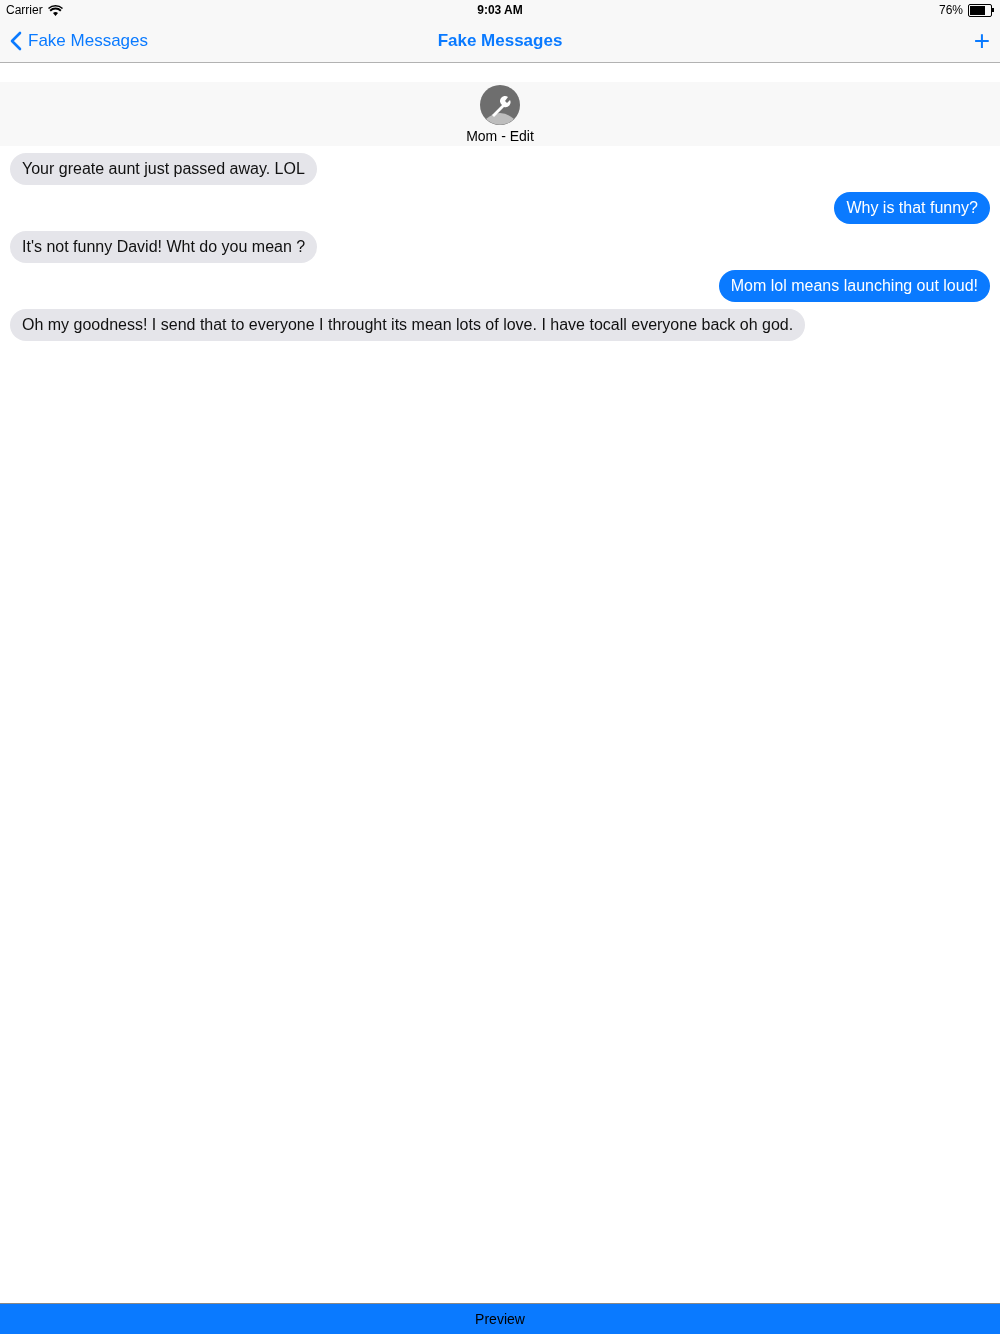  What do you see at coordinates (79, 41) in the screenshot?
I see `back-button: Fake Messages` at bounding box center [79, 41].